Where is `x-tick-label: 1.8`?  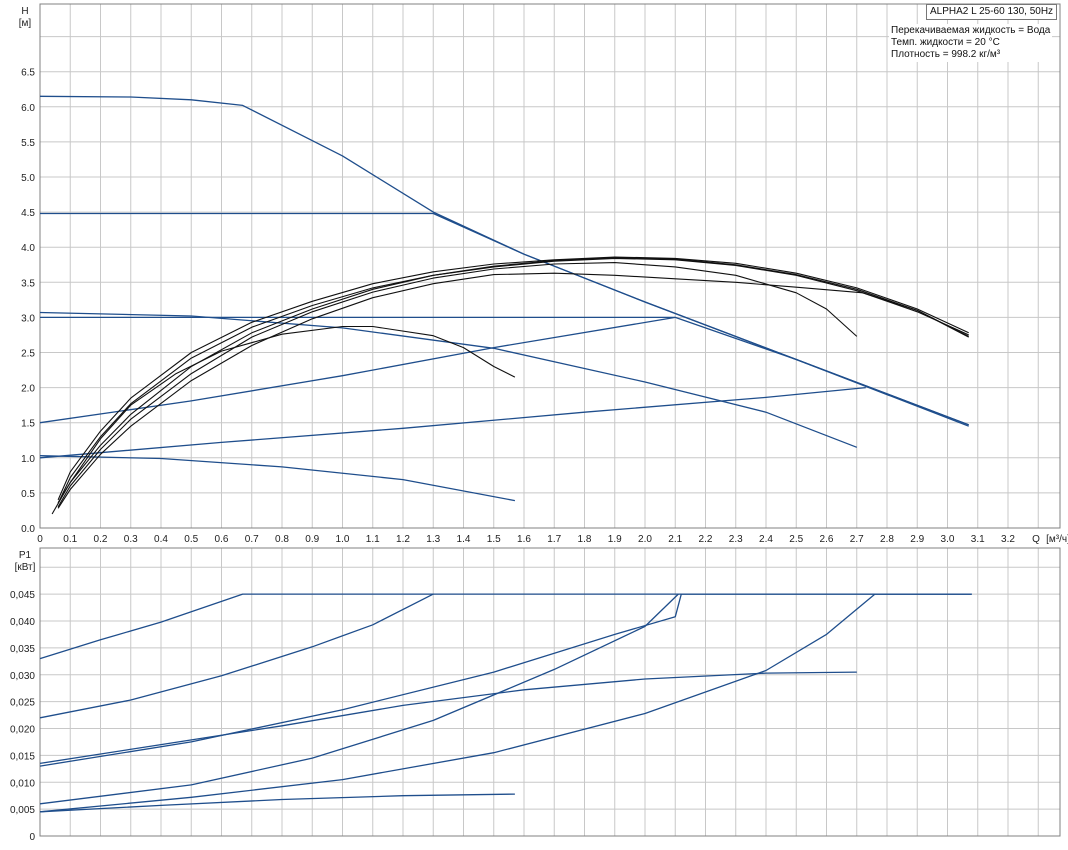
x-tick-label: 1.8 is located at coordinates (585, 539).